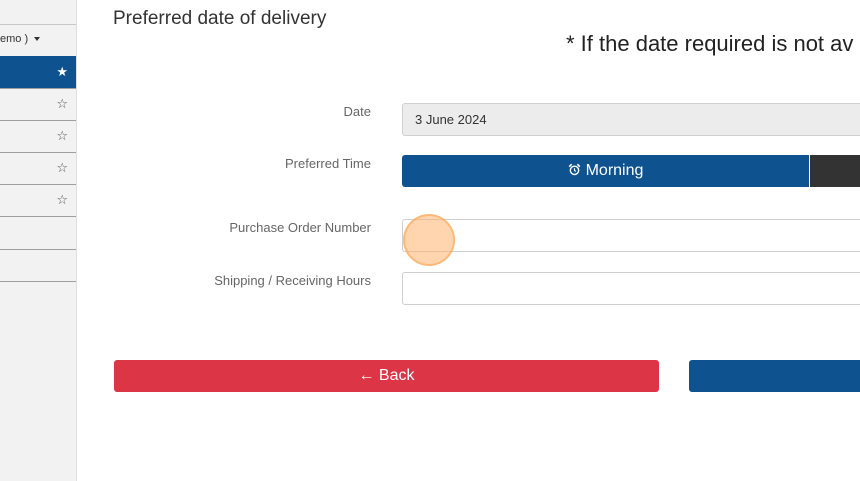  I want to click on shipping-hours-input, so click(631, 288).